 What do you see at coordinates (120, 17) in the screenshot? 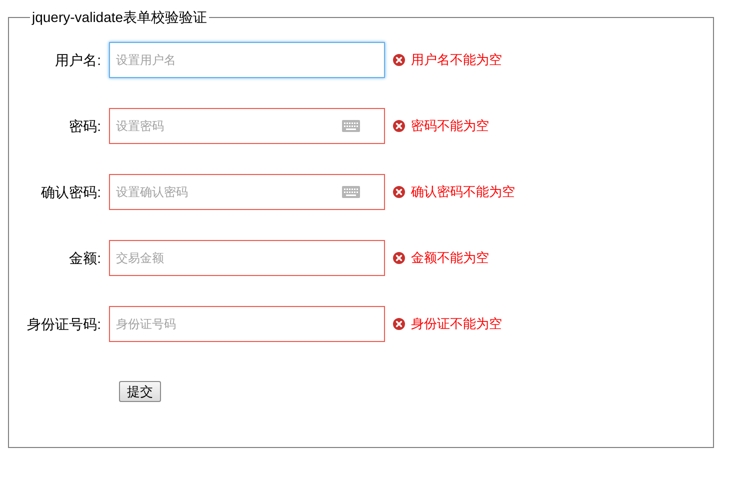
I see `form-legend: jquery-validate表单校验验证` at bounding box center [120, 17].